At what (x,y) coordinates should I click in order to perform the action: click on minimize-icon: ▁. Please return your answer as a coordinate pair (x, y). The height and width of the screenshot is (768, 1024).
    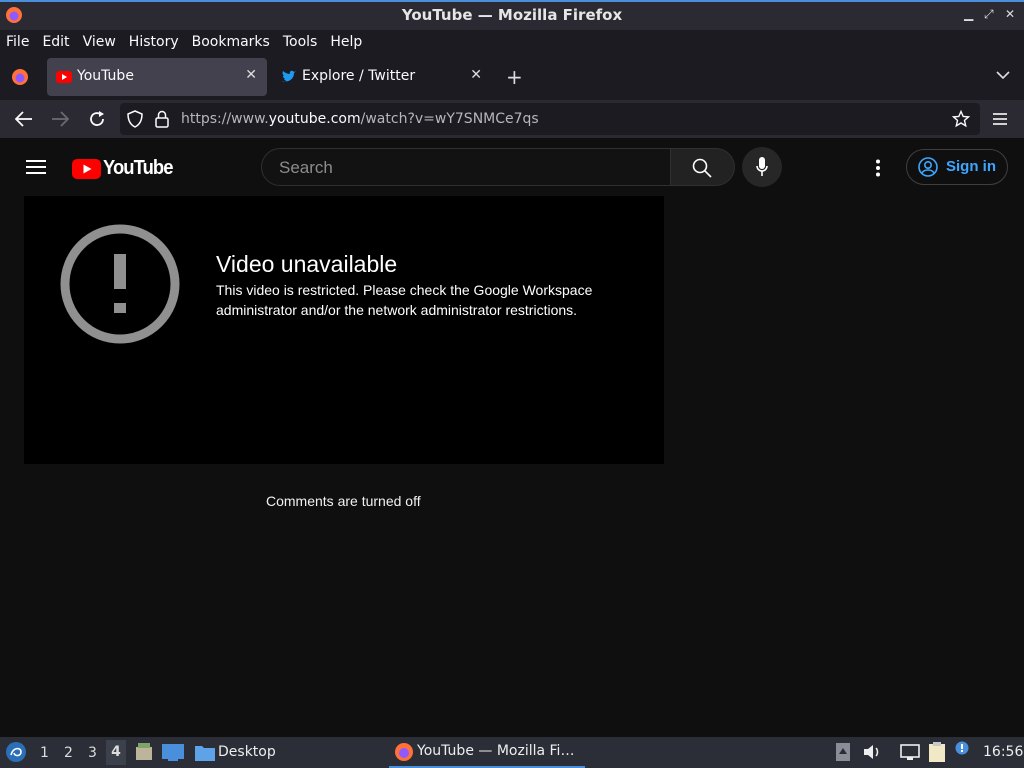
    Looking at the image, I should click on (968, 14).